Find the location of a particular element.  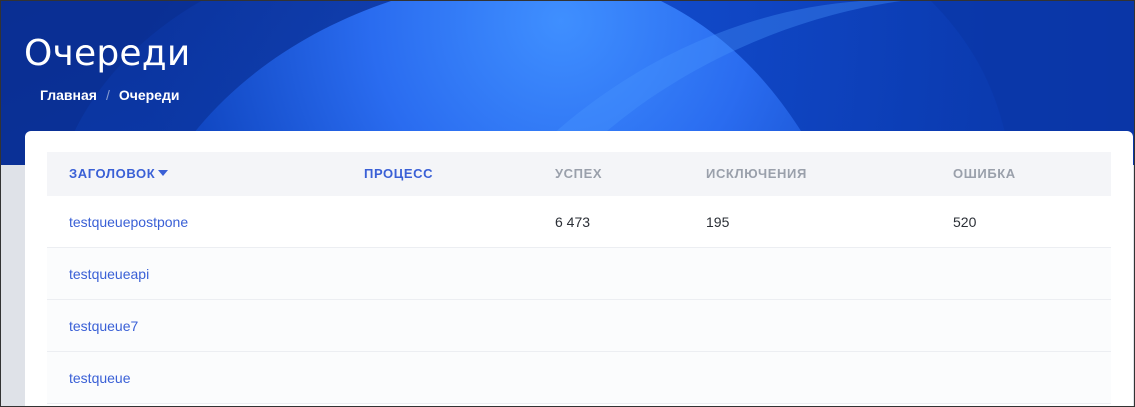

queue-title-link: testqueue is located at coordinates (100, 377).